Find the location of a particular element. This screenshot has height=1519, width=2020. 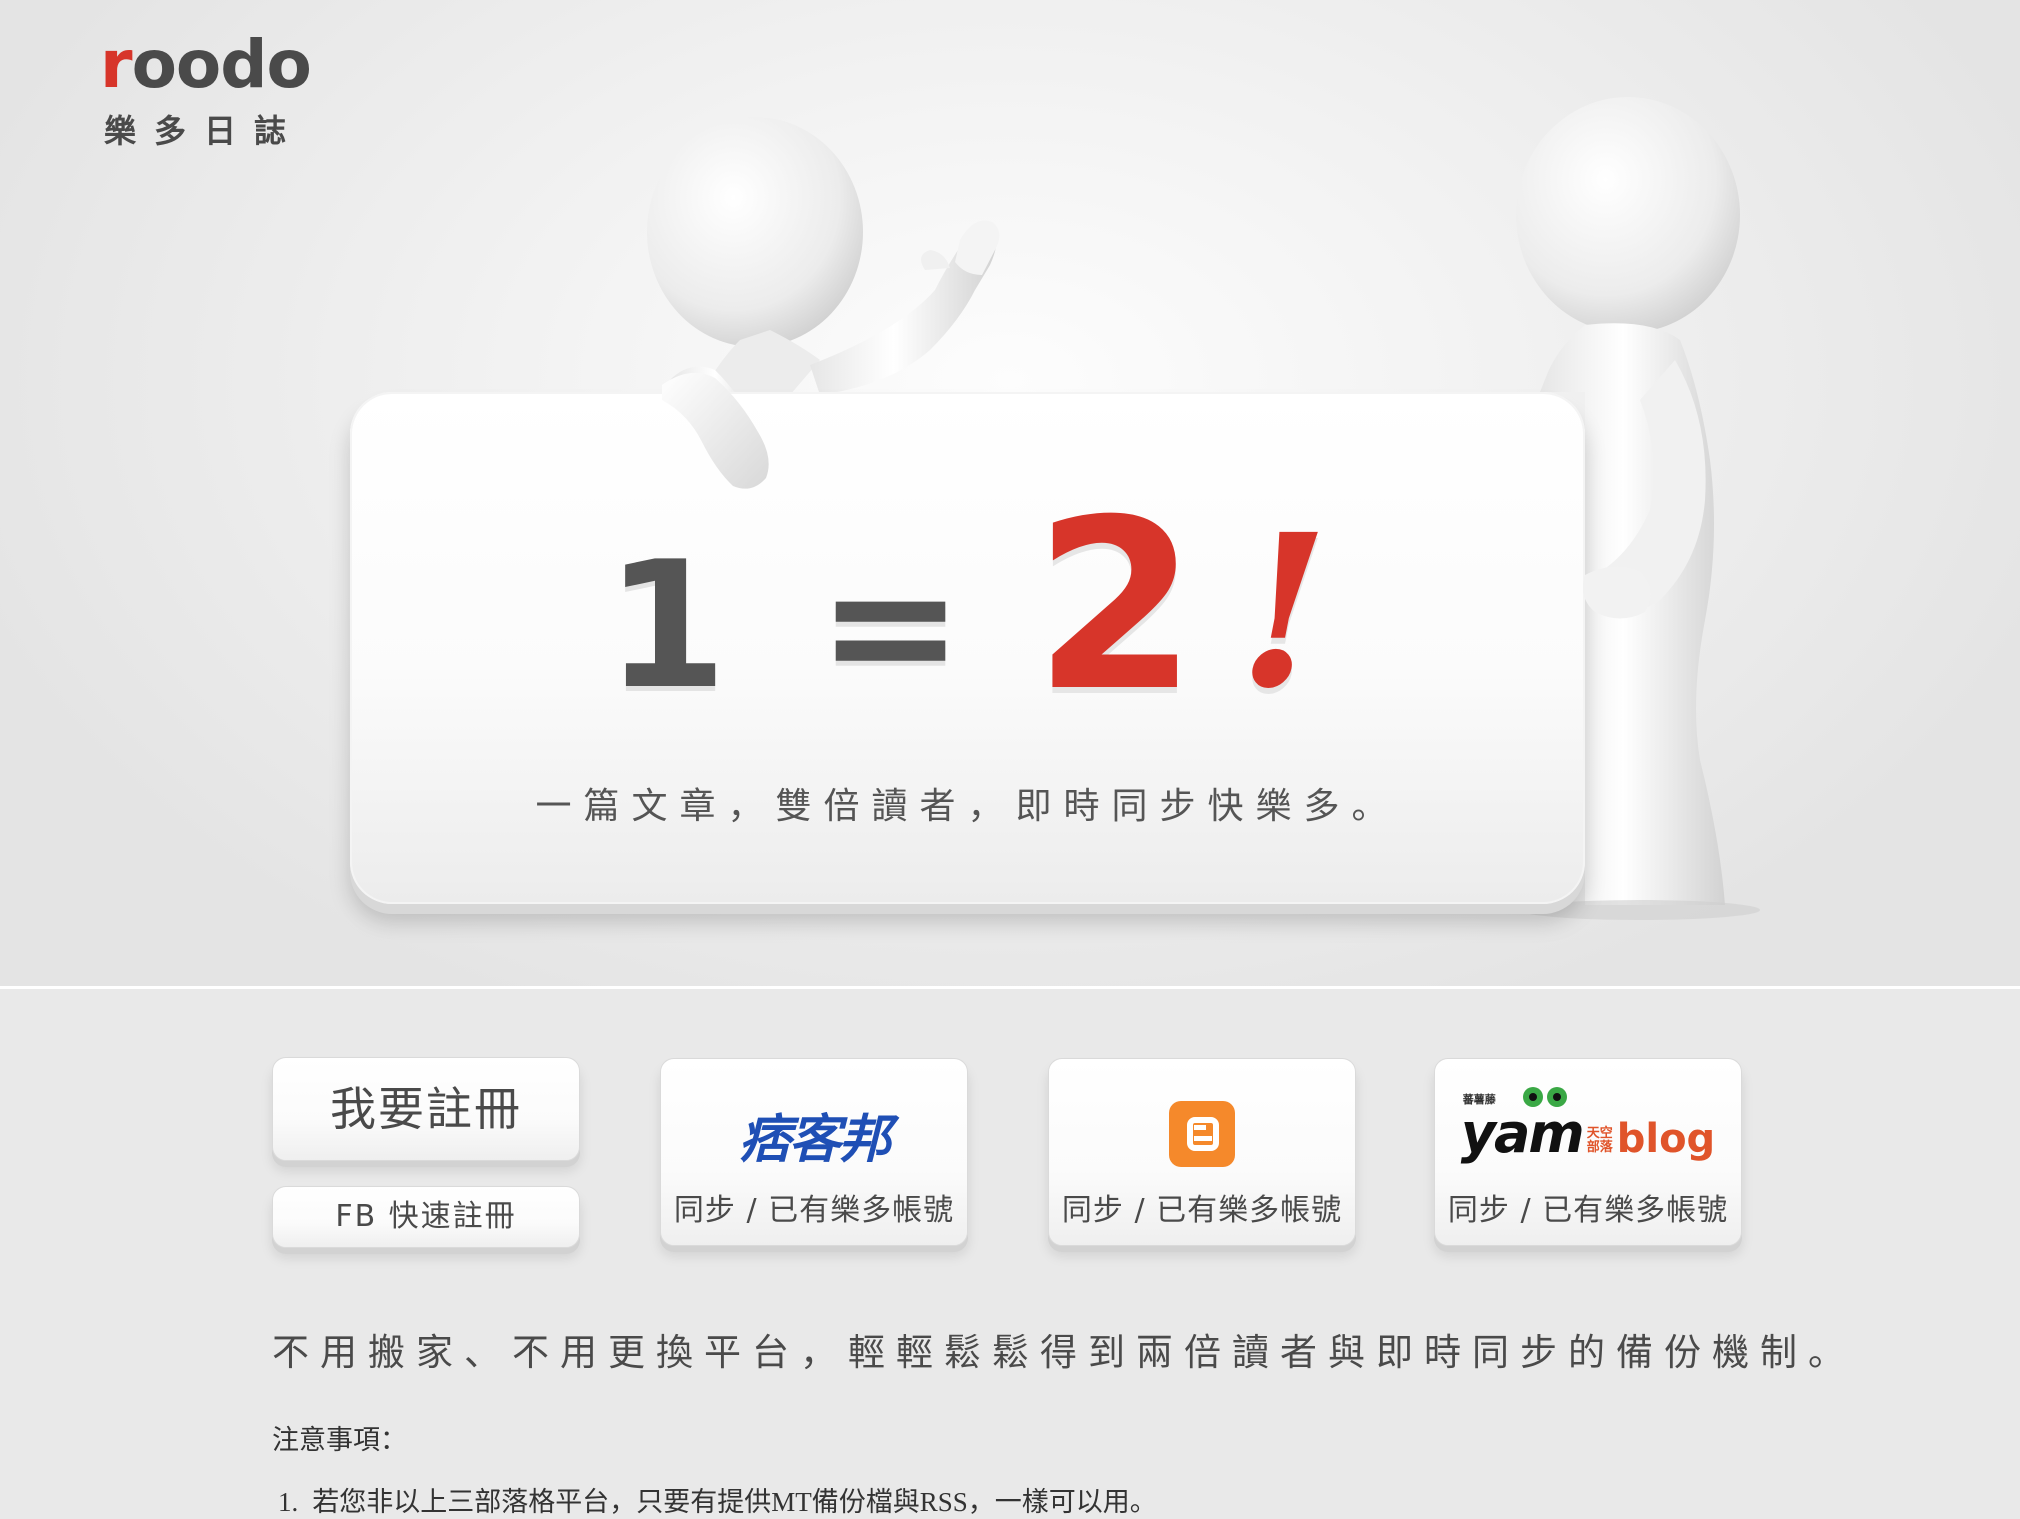

site-logo: roodo 樂多日誌 is located at coordinates (206, 89).